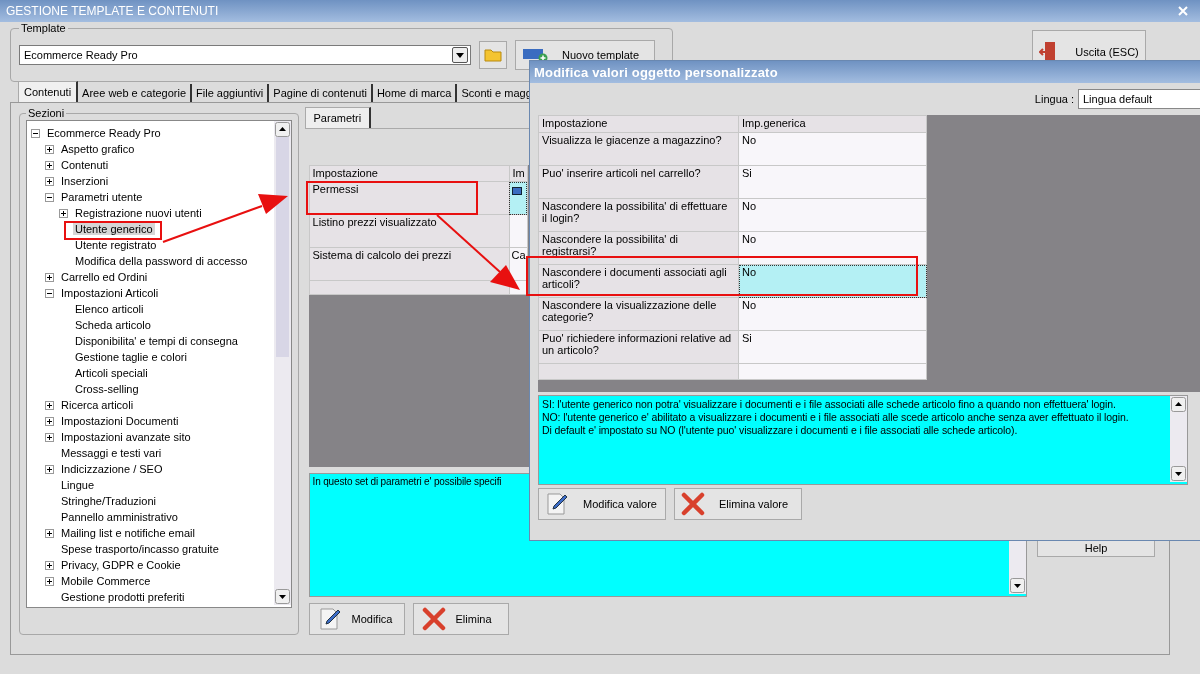 Image resolution: width=1200 pixels, height=674 pixels. I want to click on tree-item: Modifica della password di accesso, so click(161, 261).